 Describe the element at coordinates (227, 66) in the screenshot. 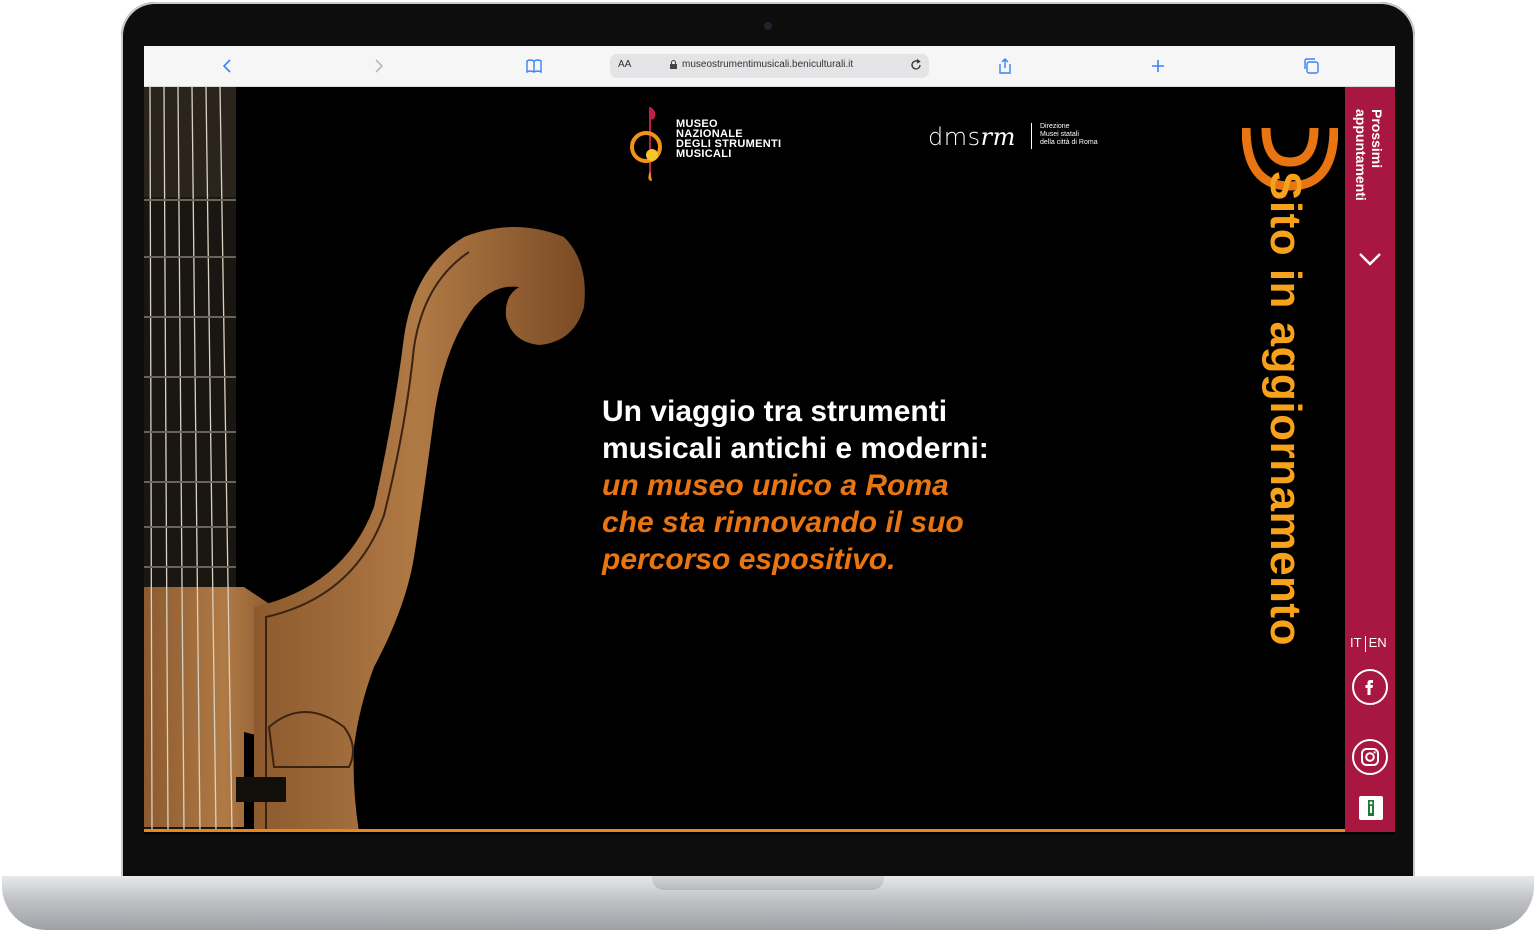

I see `back-icon` at that location.